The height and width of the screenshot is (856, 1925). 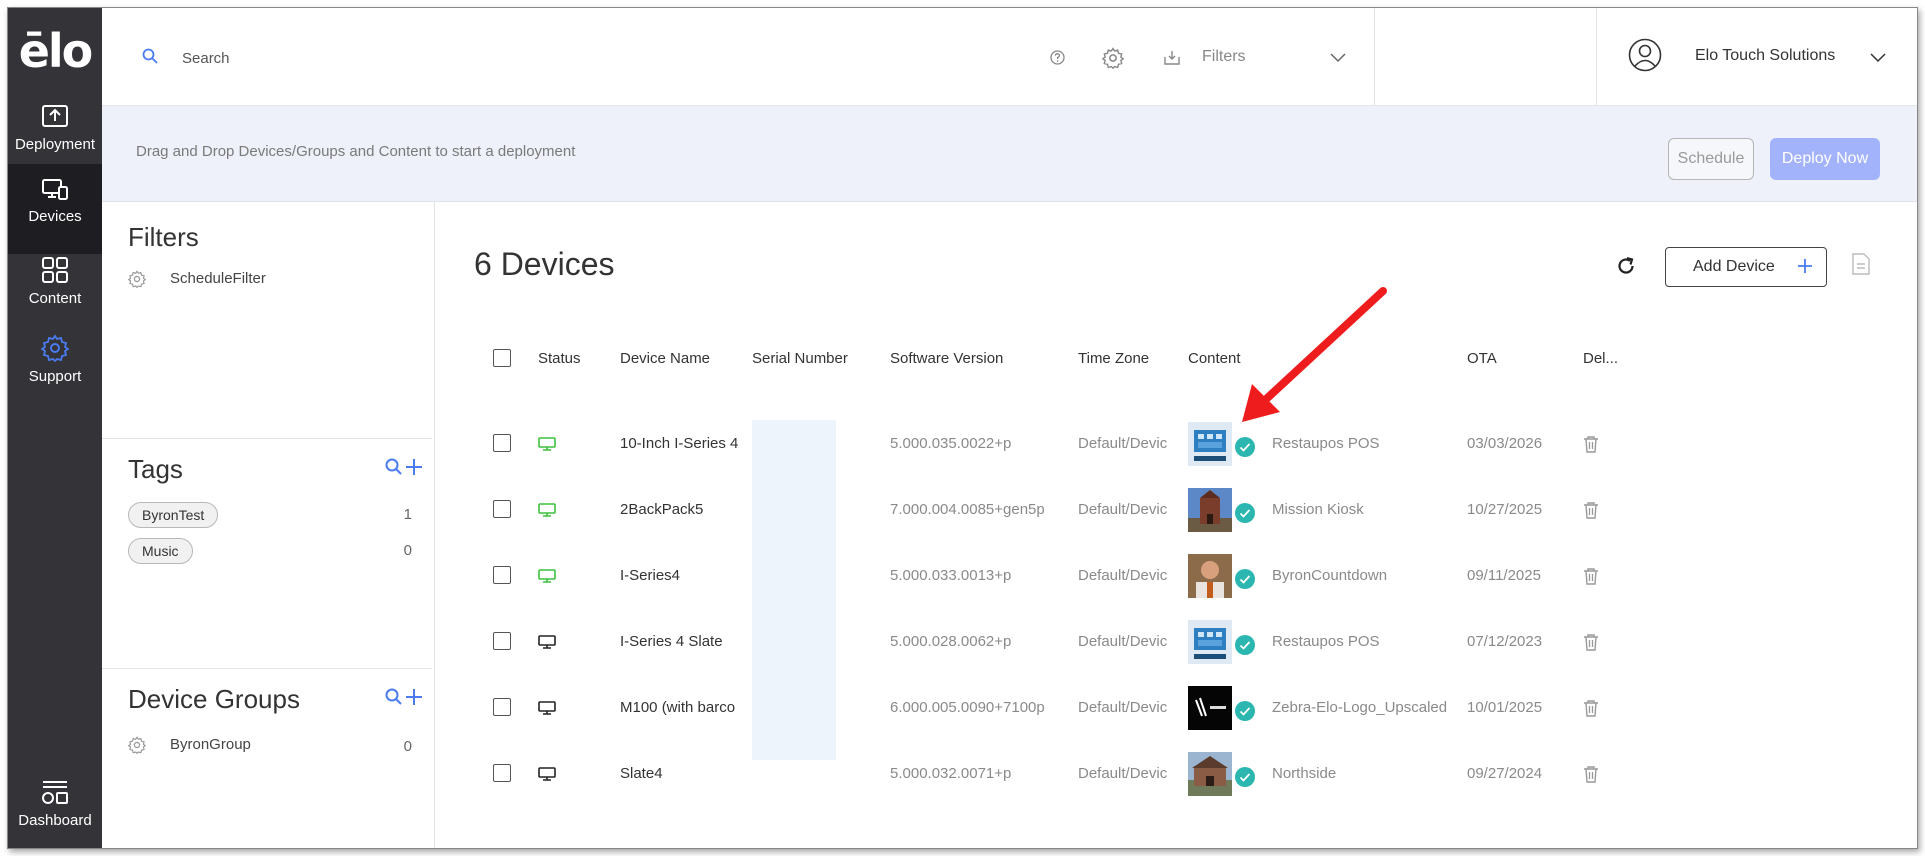 What do you see at coordinates (1482, 358) in the screenshot?
I see `column-header-ota: OTA` at bounding box center [1482, 358].